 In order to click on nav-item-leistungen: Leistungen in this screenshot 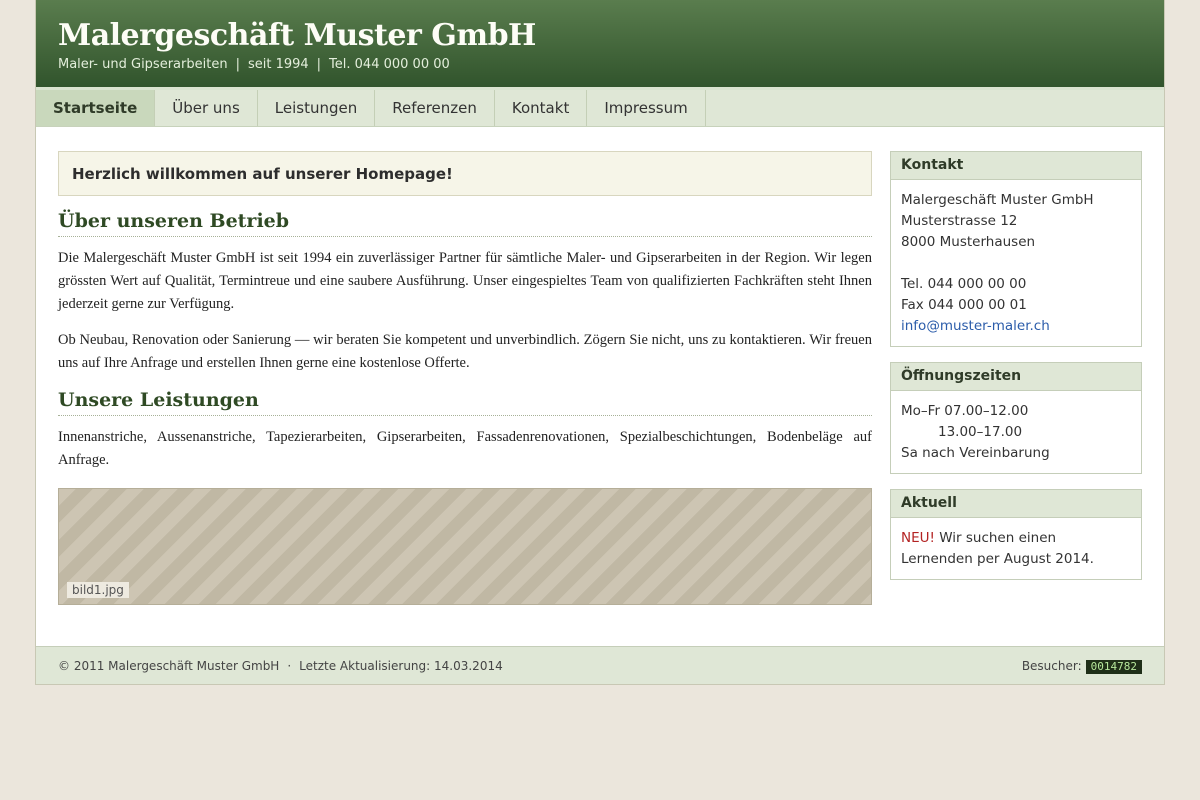, I will do `click(317, 108)`.